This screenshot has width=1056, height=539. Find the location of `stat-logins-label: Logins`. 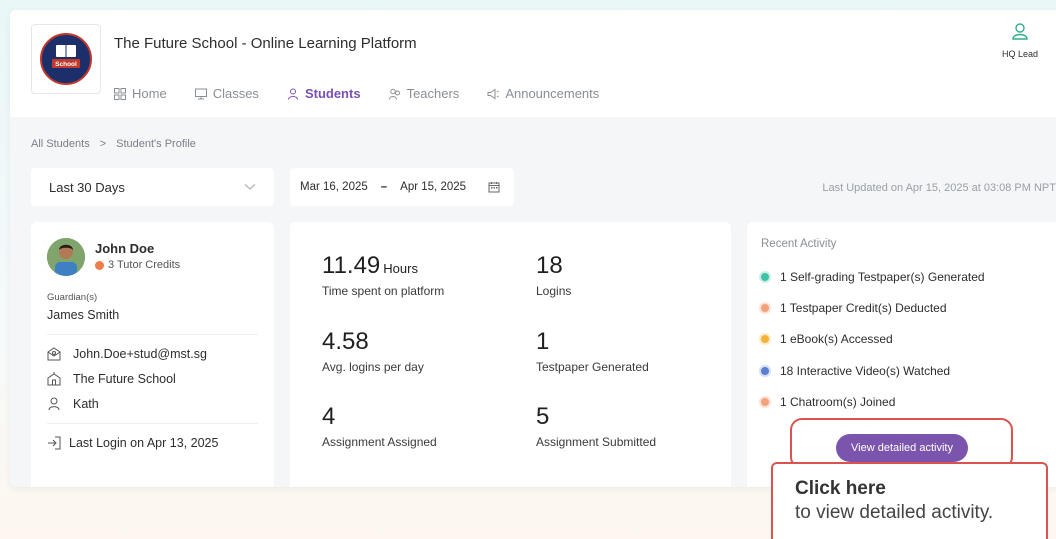

stat-logins-label: Logins is located at coordinates (554, 291).